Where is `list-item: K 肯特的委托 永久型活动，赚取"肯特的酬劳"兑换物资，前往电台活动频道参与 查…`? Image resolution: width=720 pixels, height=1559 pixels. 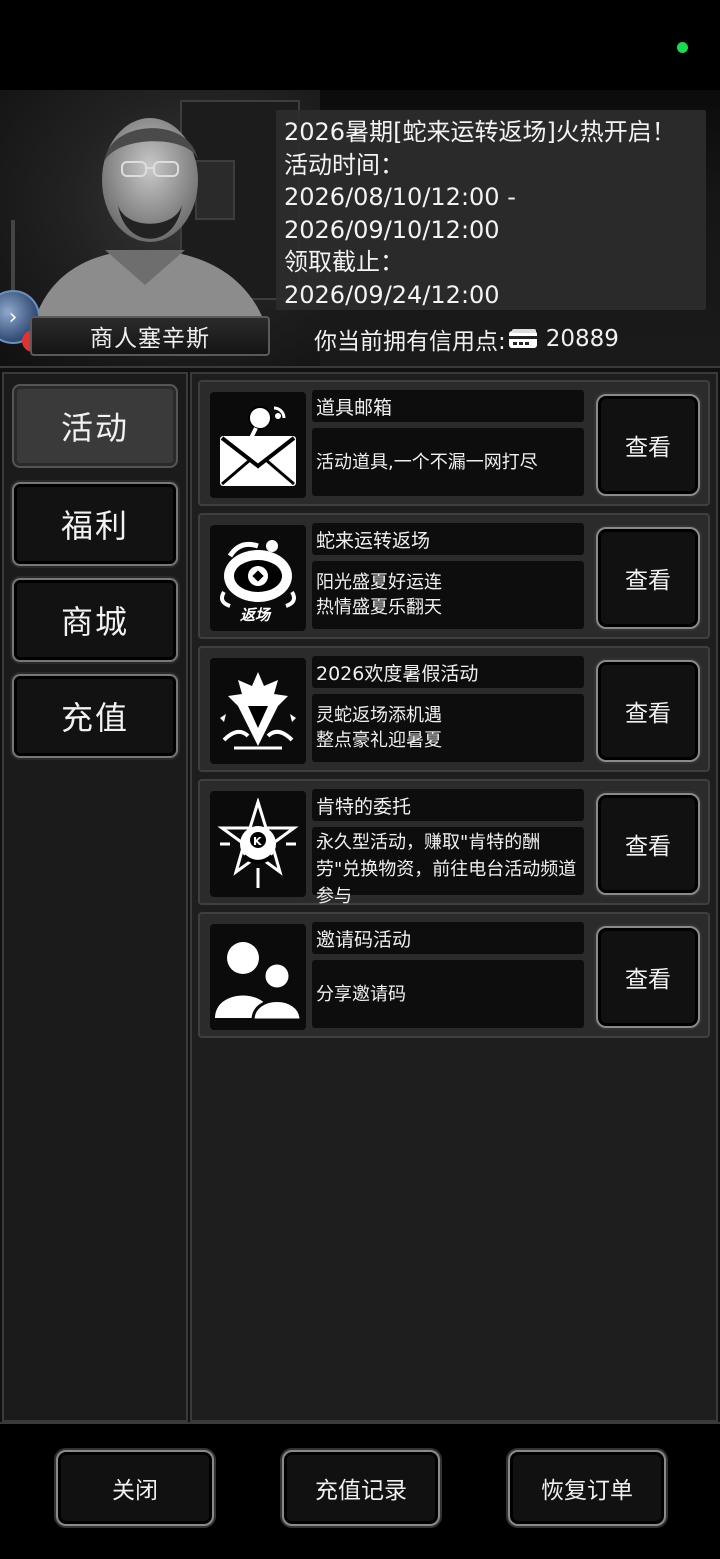 list-item: K 肯特的委托 永久型活动，赚取"肯特的酬劳"兑换物资，前往电台活动频道参与 查… is located at coordinates (454, 843).